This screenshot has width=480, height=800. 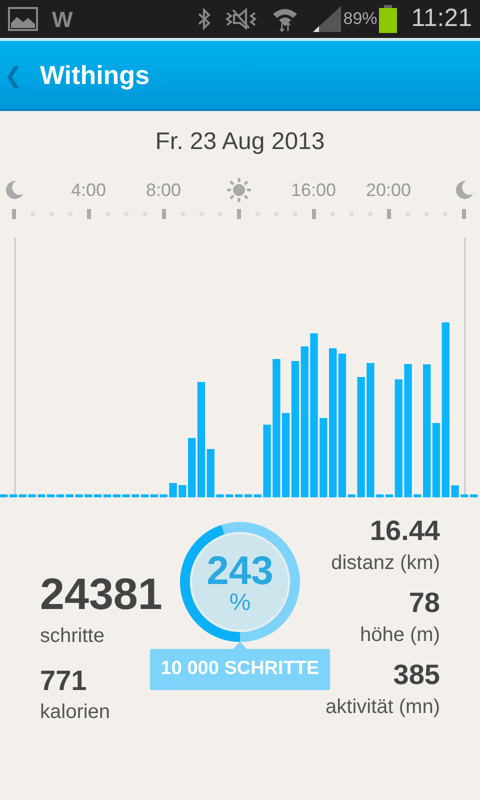 I want to click on stat-value: 24381, so click(x=101, y=595).